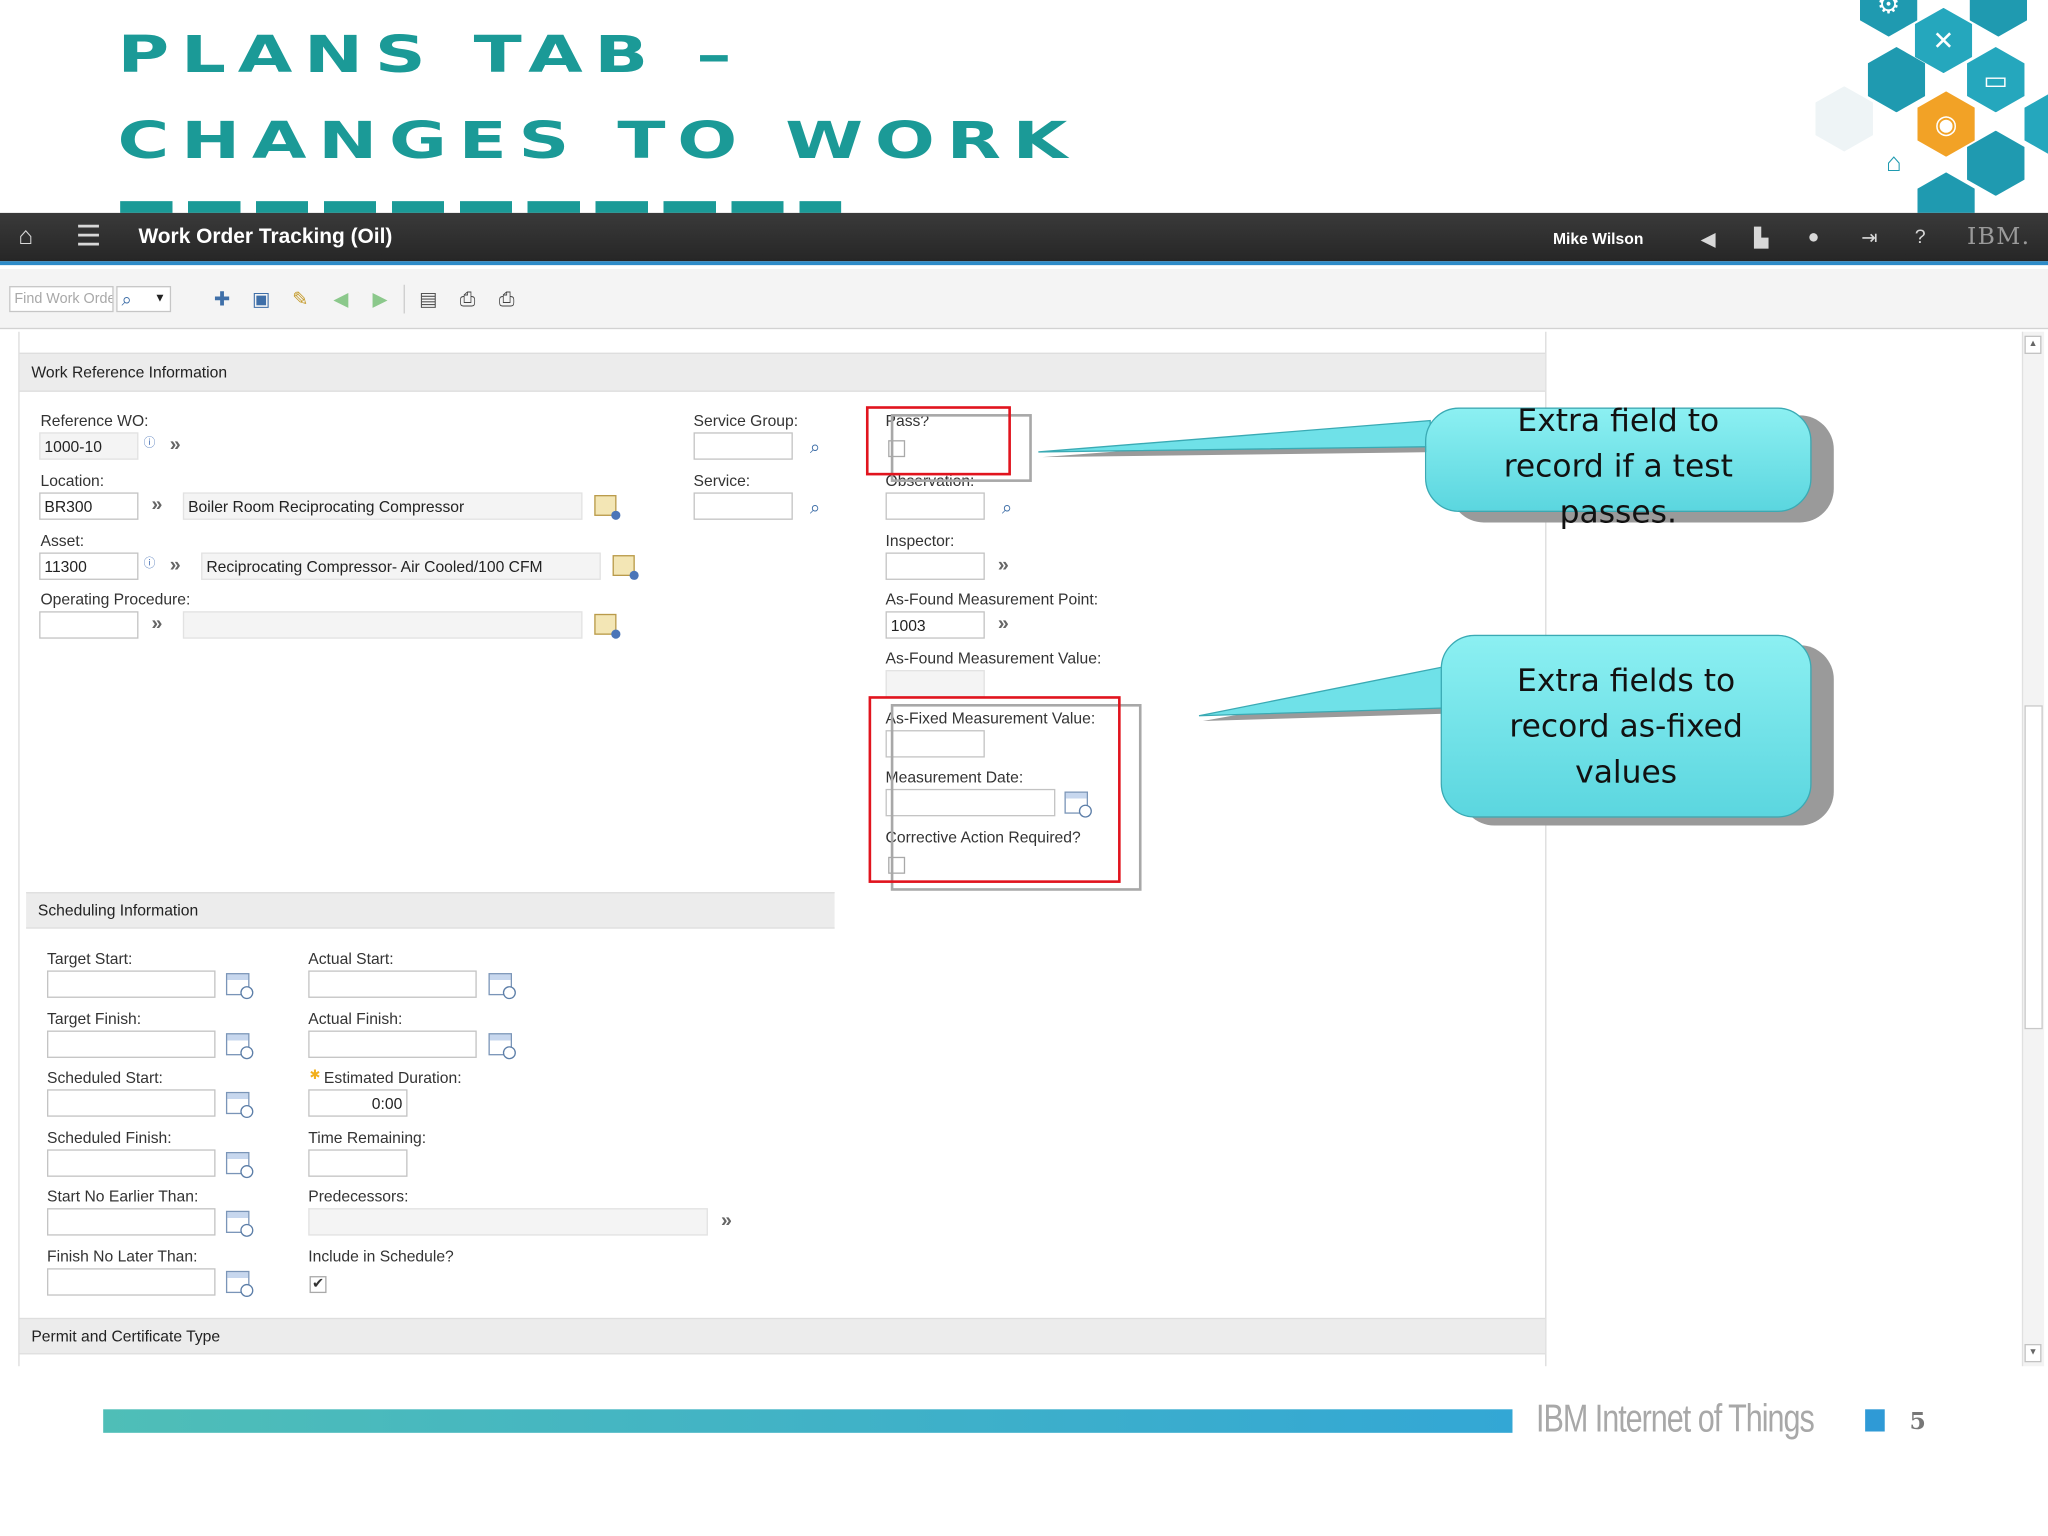 Image resolution: width=2048 pixels, height=1536 pixels. I want to click on callout-pass-field: Extra field to record if a test passes., so click(1618, 466).